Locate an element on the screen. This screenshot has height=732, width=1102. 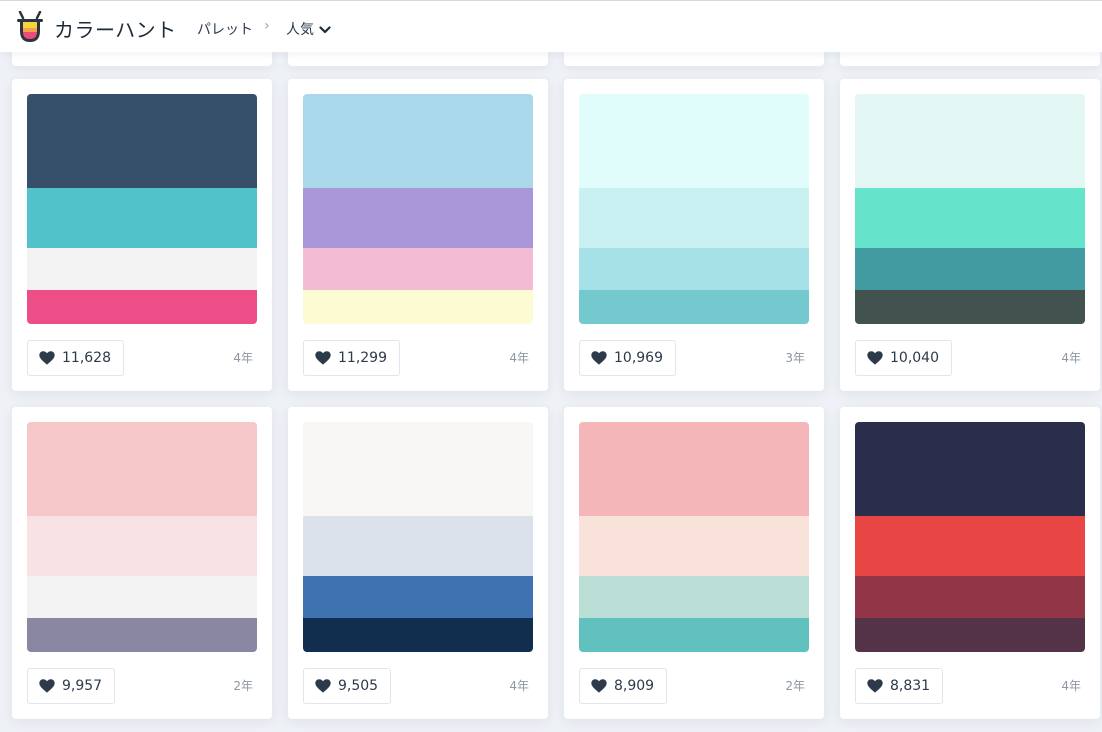
palette-card: 10,040 4年 is located at coordinates (970, 235).